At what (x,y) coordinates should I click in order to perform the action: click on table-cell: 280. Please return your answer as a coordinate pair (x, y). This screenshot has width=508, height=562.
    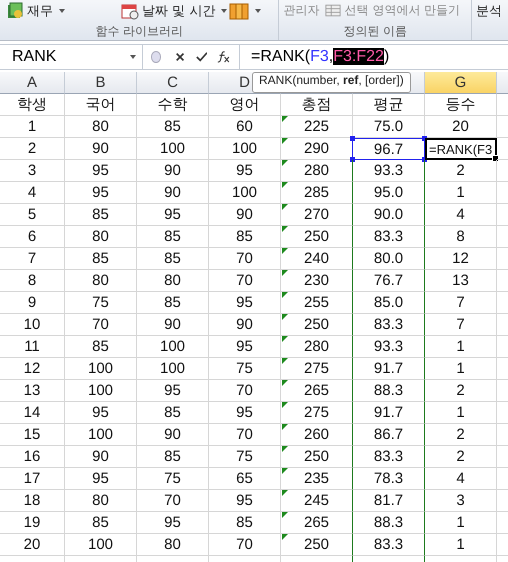
    Looking at the image, I should click on (317, 171).